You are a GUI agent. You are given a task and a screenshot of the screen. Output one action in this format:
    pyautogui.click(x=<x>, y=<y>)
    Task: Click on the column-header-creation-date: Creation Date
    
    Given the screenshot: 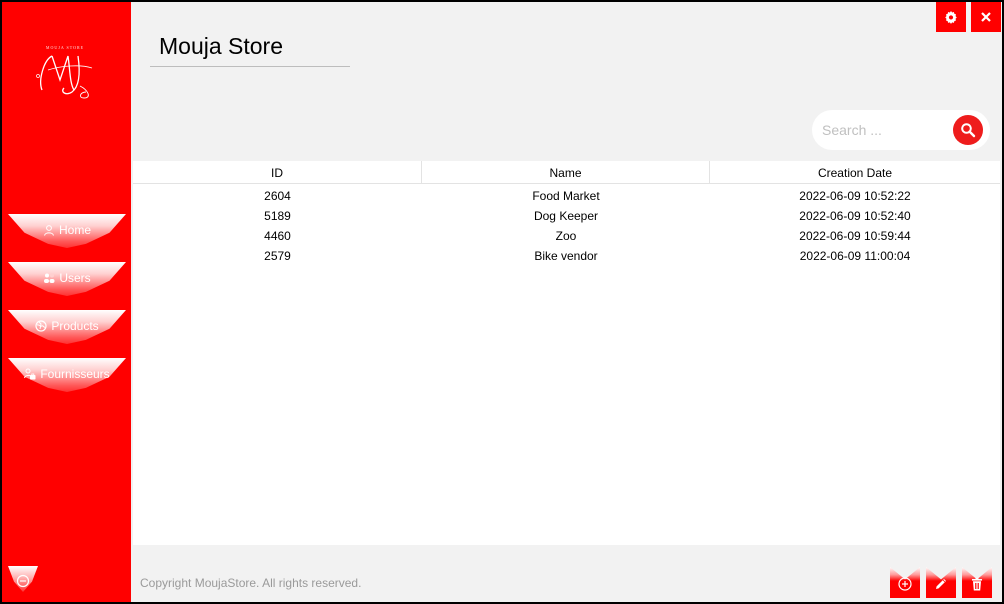 What is the action you would take?
    pyautogui.click(x=855, y=172)
    